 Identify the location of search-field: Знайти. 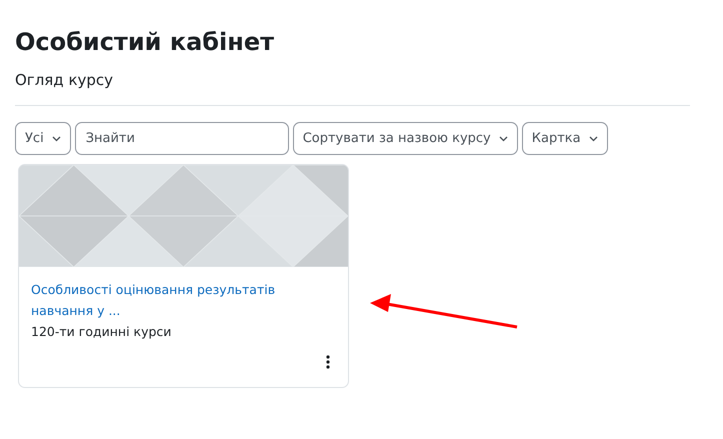
(181, 139).